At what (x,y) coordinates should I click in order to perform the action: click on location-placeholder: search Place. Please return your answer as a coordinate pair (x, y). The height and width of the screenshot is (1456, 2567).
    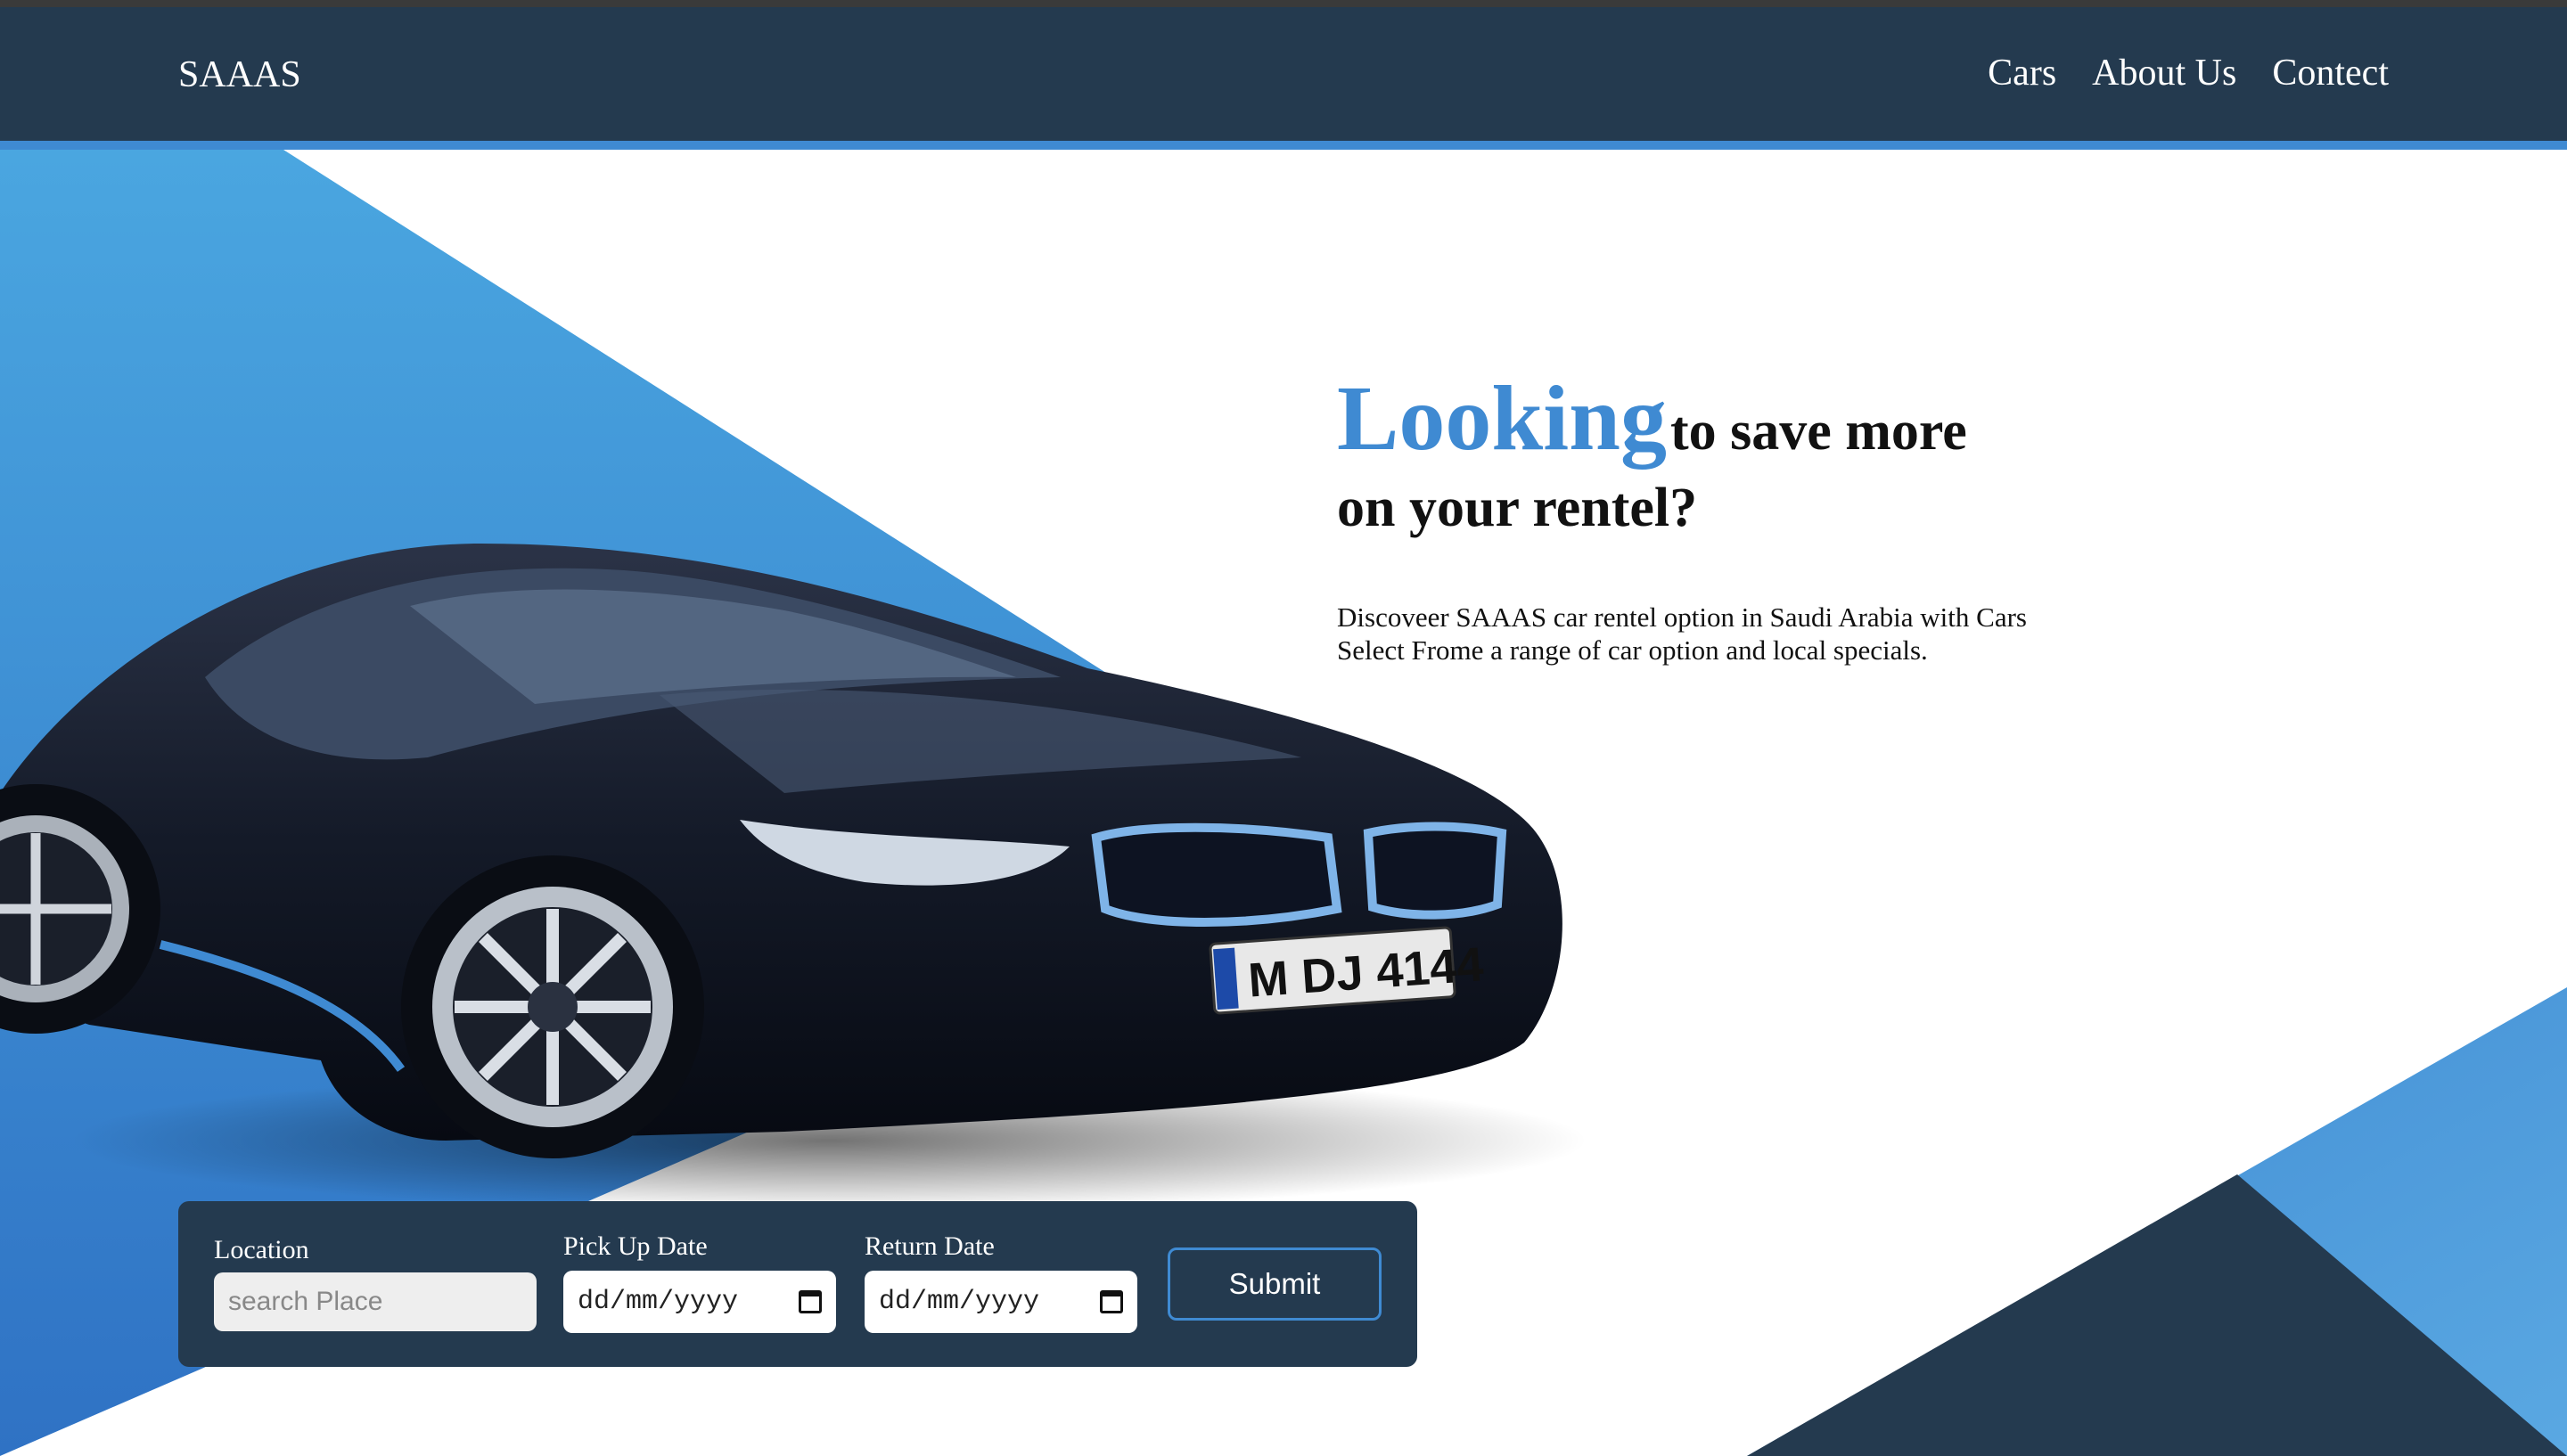
    Looking at the image, I should click on (305, 1301).